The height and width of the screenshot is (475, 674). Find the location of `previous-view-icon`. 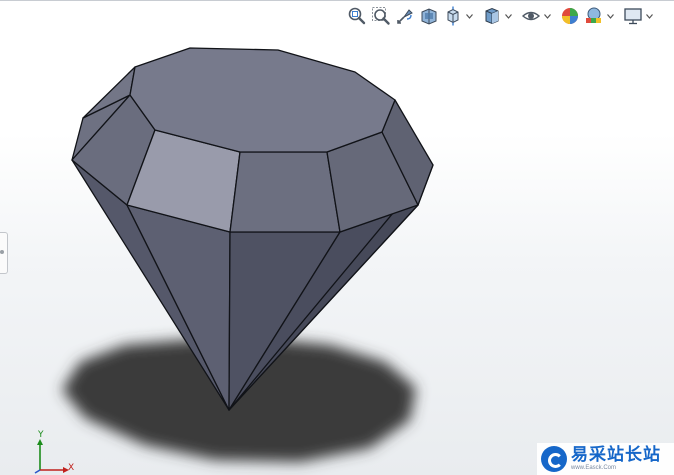

previous-view-icon is located at coordinates (405, 16).